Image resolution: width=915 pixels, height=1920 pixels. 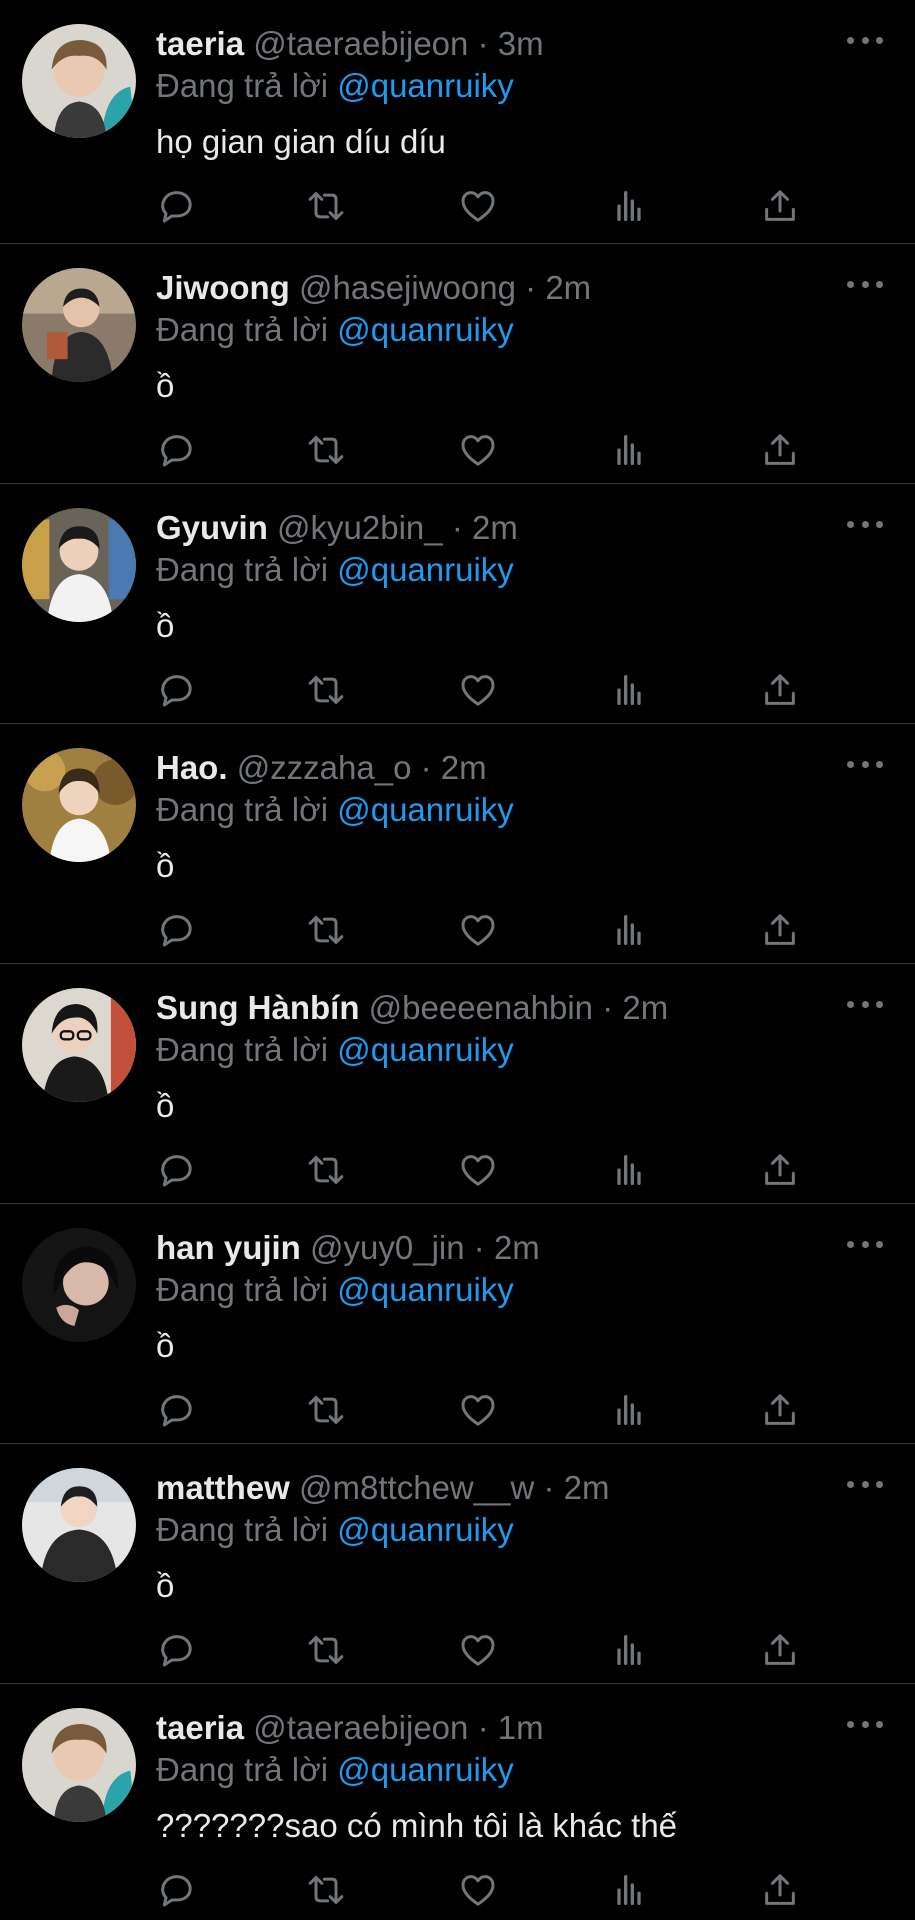 I want to click on user-handle: @hasejiwoong, so click(x=407, y=287).